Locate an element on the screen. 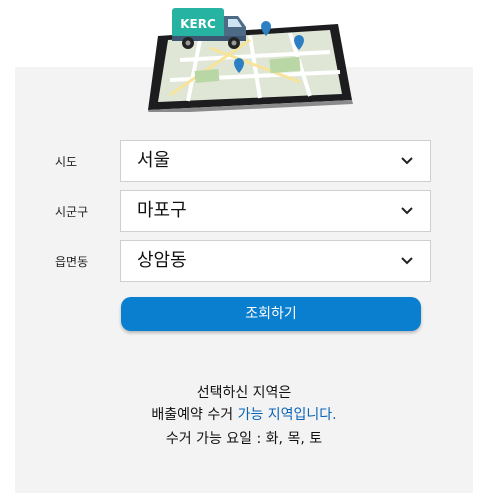 The image size is (483, 503). sido-label: 시도 is located at coordinates (66, 162).